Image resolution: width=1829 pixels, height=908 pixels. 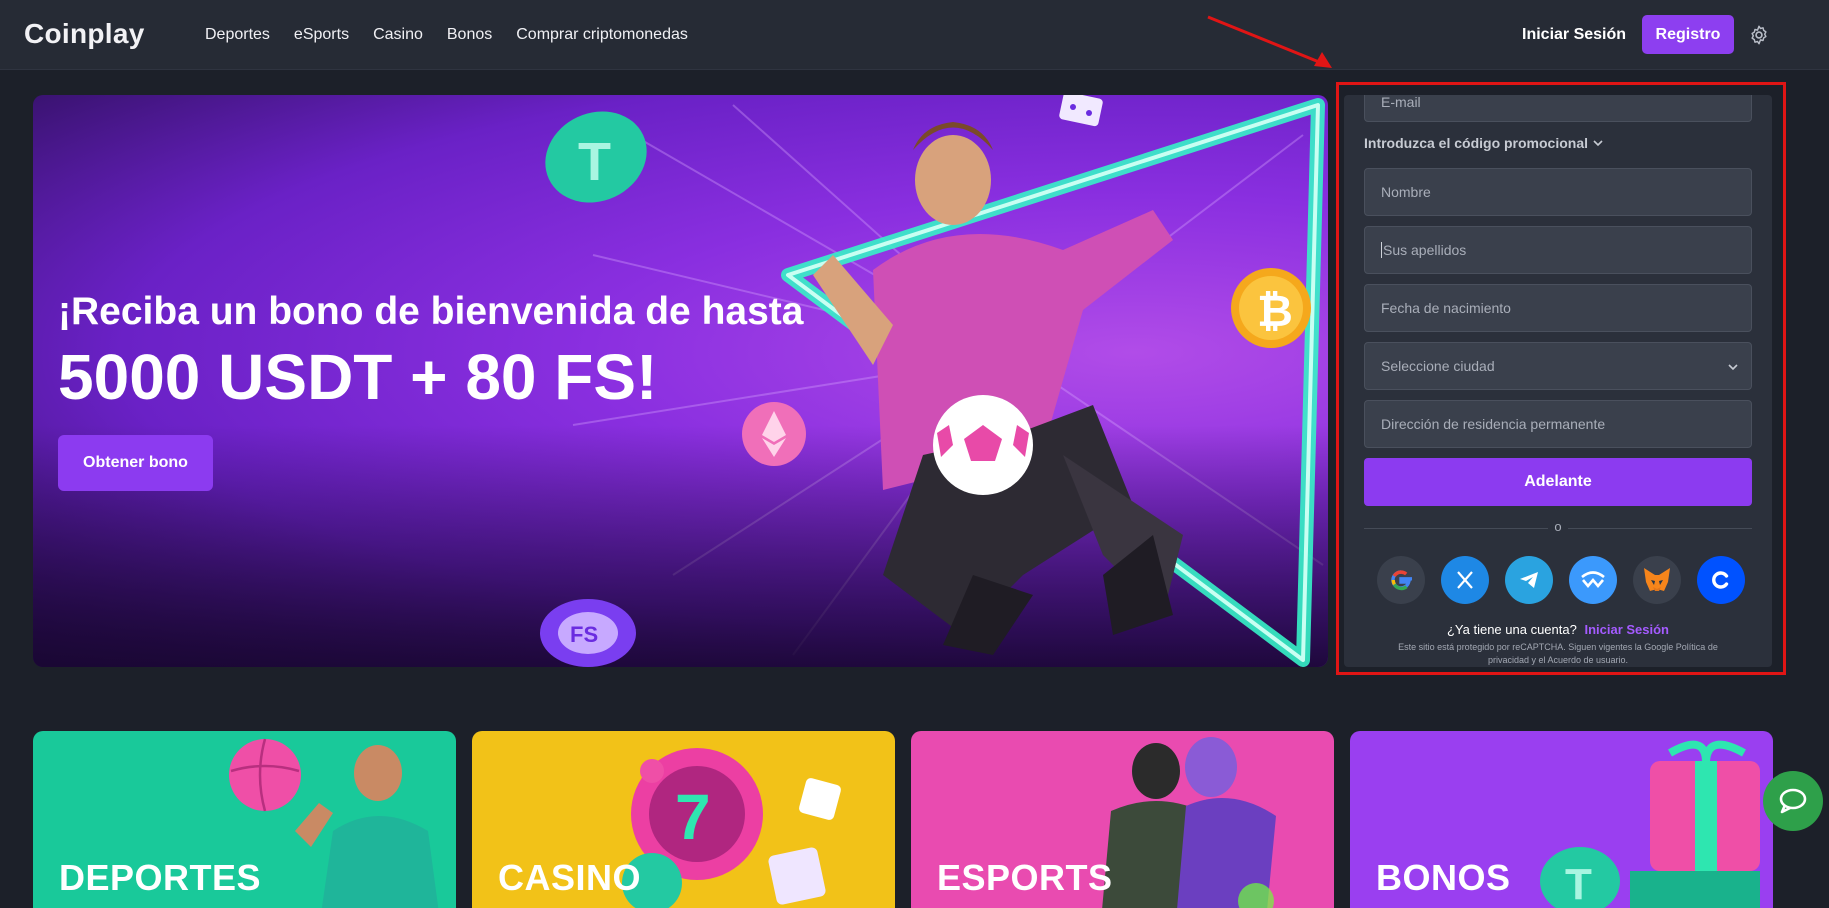 I want to click on get-bonus-button: Obtener bono, so click(x=135, y=463).